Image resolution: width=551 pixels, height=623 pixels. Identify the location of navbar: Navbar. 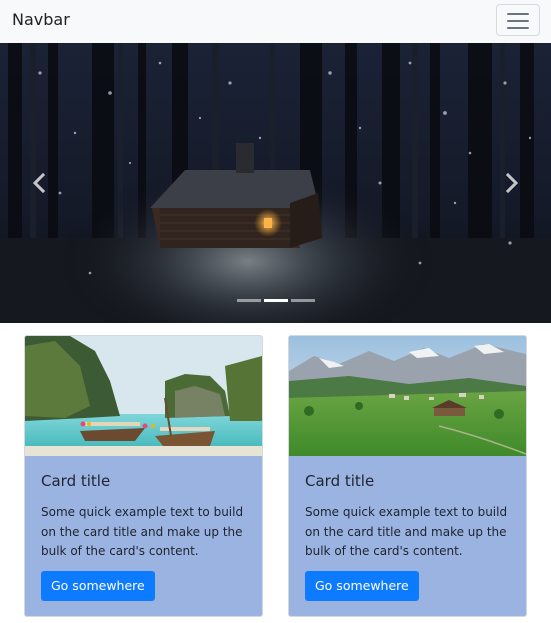
(275, 21).